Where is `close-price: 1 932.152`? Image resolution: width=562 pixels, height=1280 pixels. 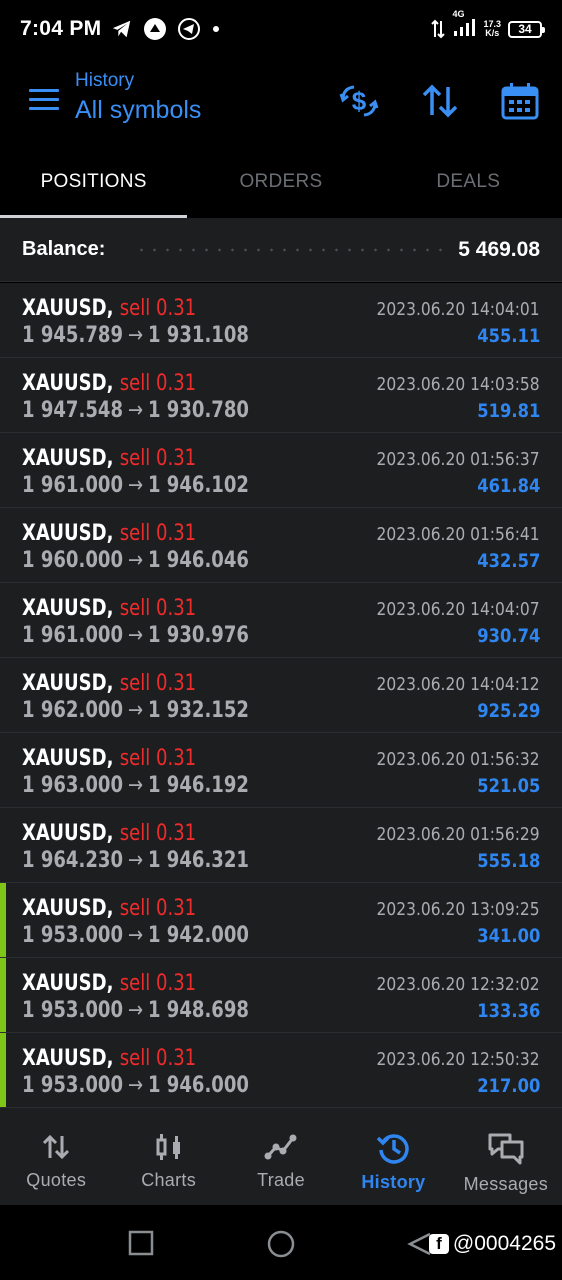 close-price: 1 932.152 is located at coordinates (198, 710).